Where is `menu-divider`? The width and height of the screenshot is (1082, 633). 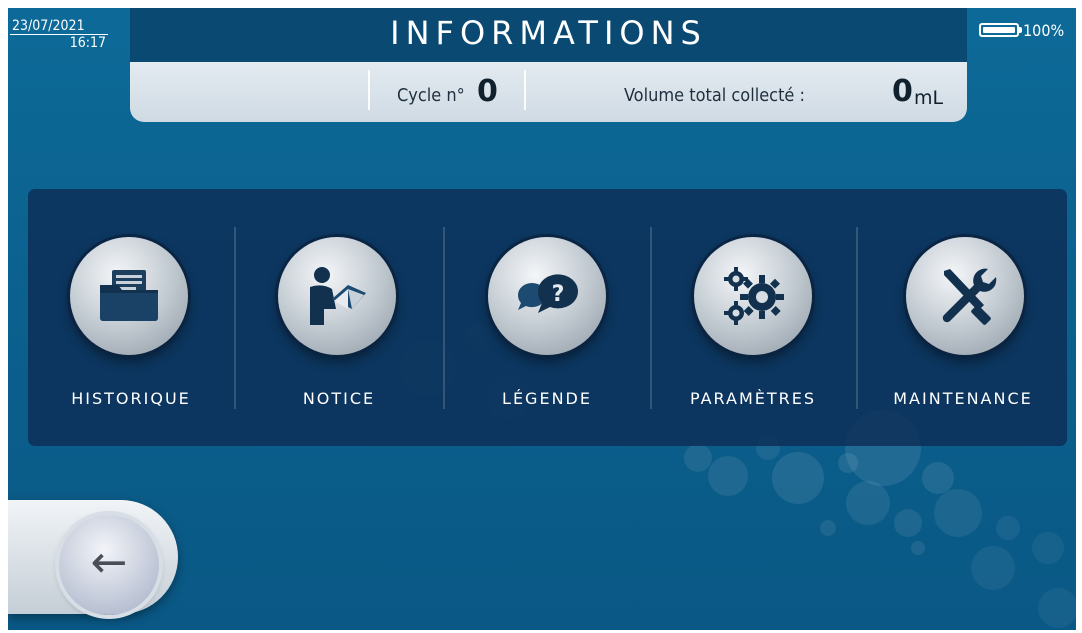
menu-divider is located at coordinates (857, 318).